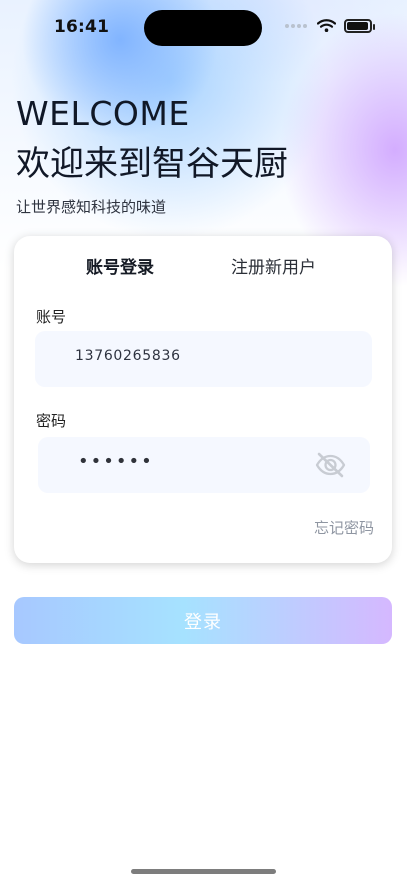  I want to click on tab-account-login: 账号登录, so click(120, 268).